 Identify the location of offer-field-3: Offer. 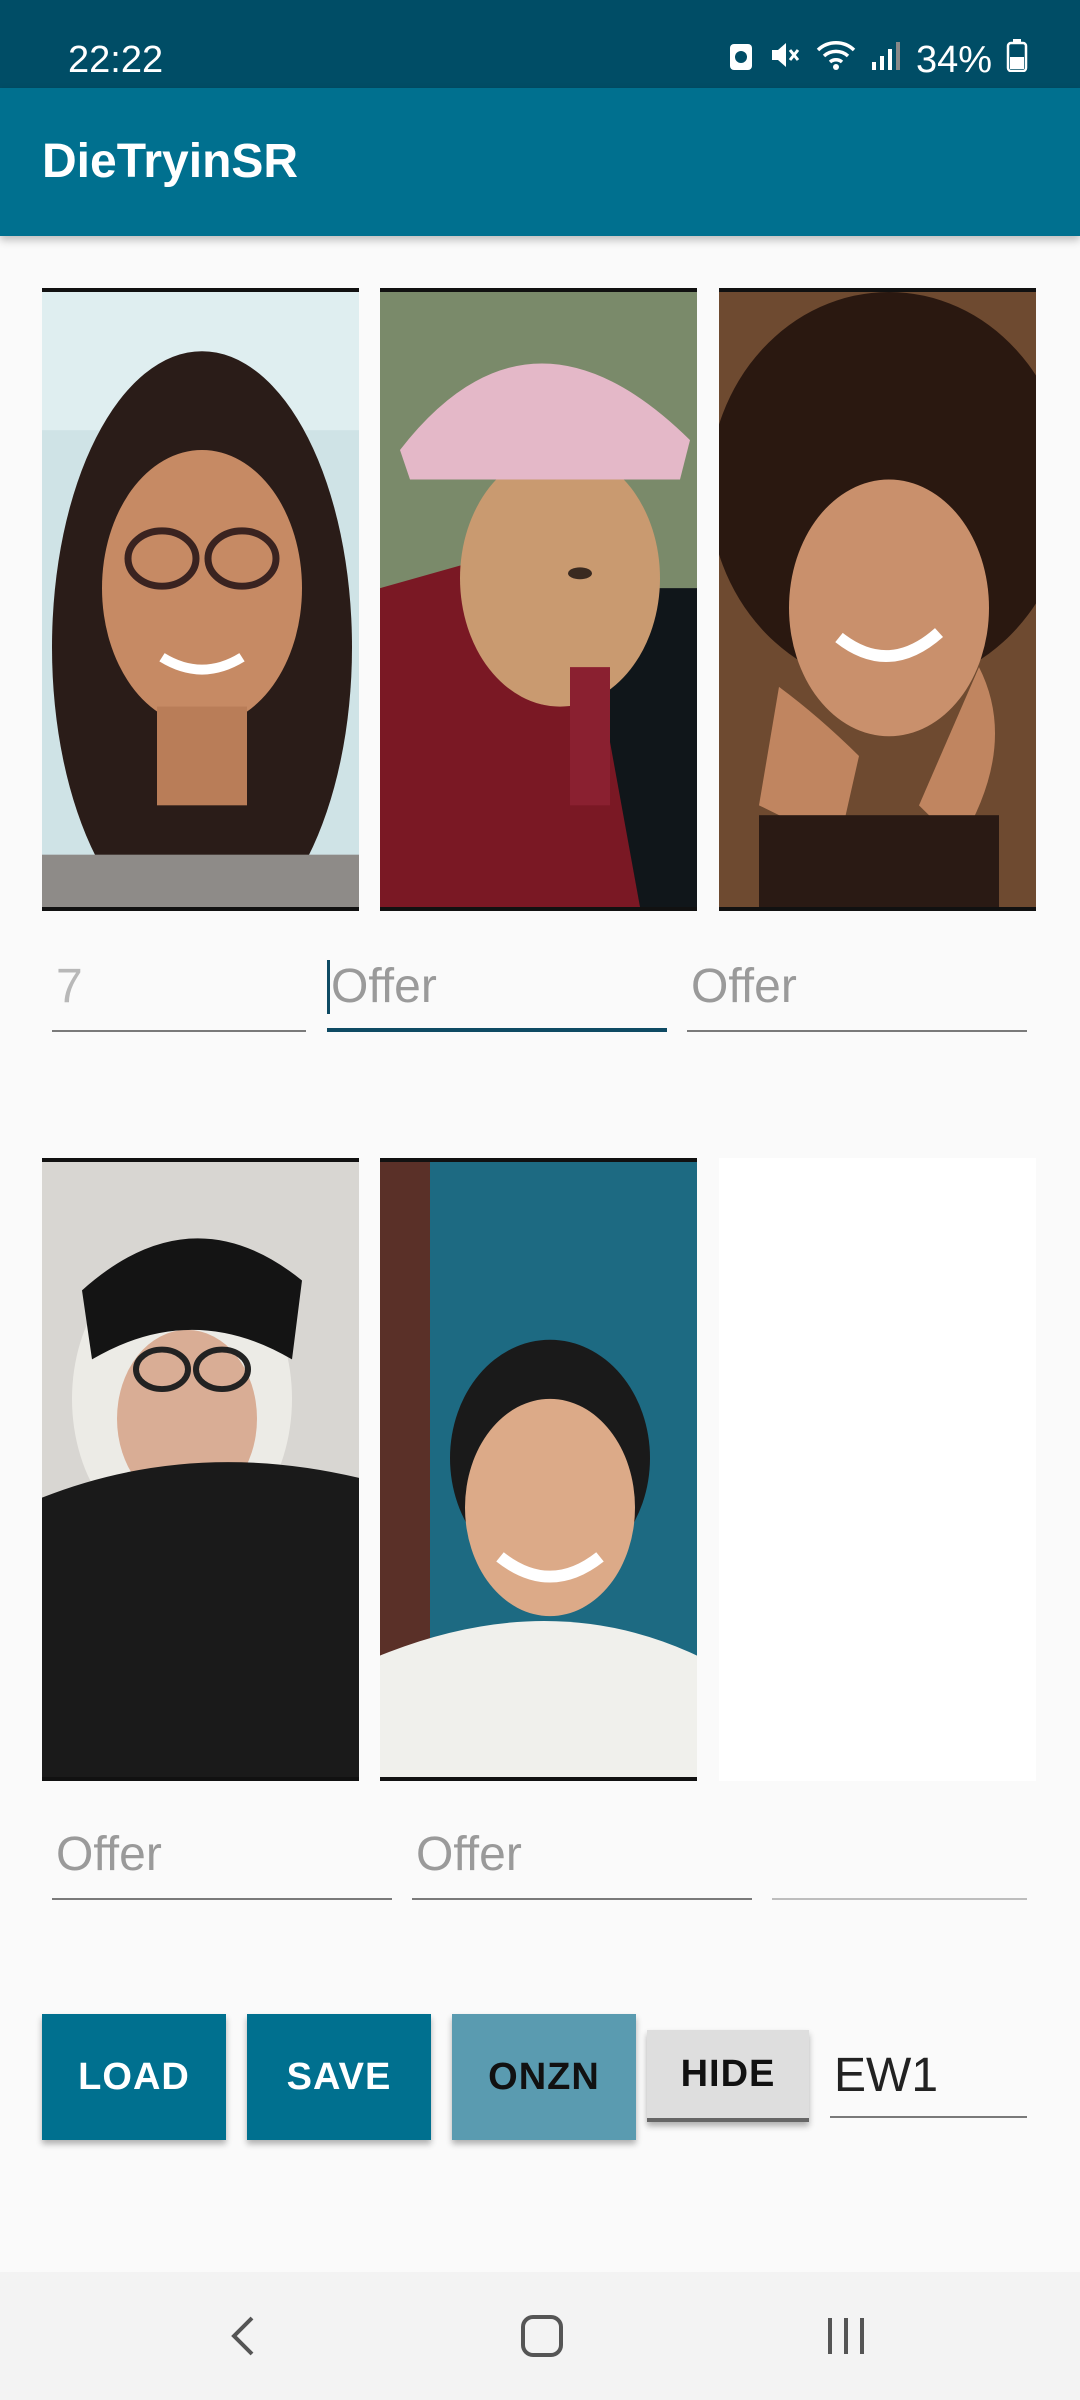
(857, 987).